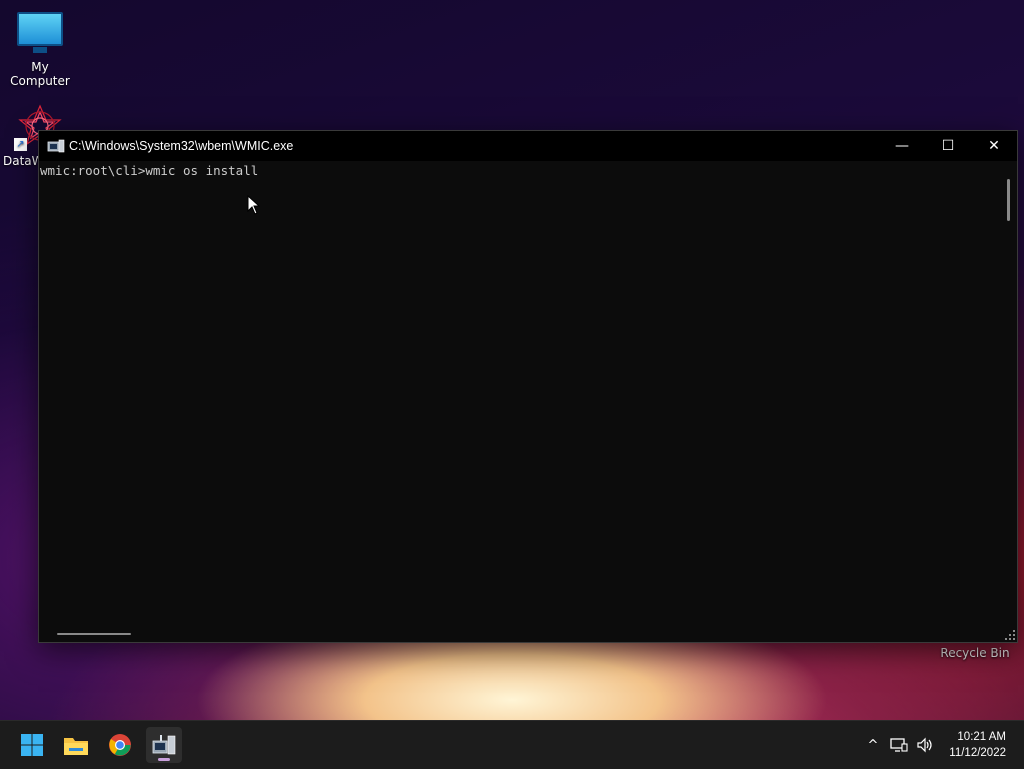  I want to click on tray-chevron-icon: ^, so click(873, 745).